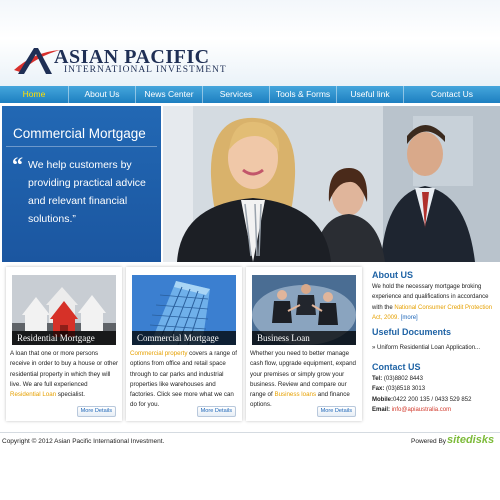  I want to click on quote-icon: “, so click(17, 164).